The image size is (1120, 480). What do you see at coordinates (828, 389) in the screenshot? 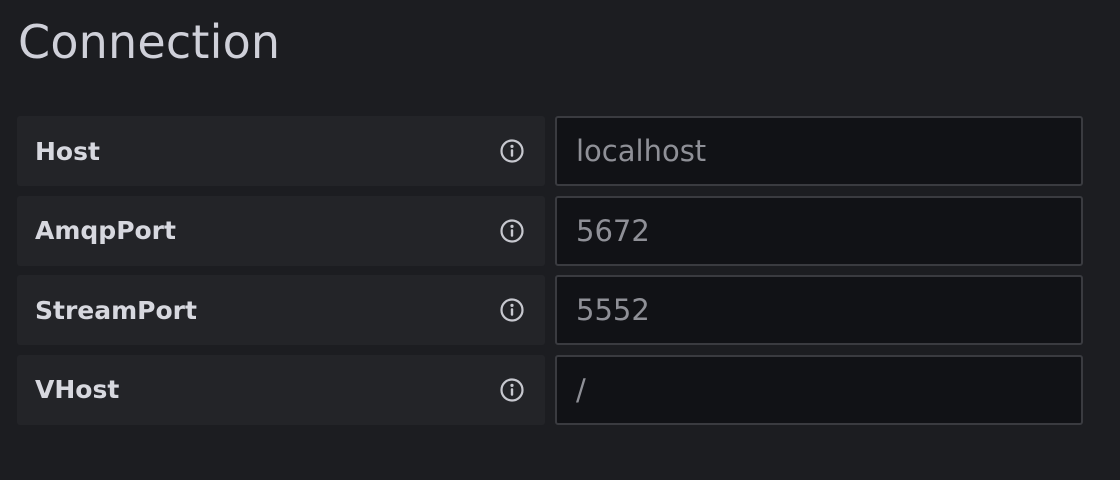
I see `vhost-input` at bounding box center [828, 389].